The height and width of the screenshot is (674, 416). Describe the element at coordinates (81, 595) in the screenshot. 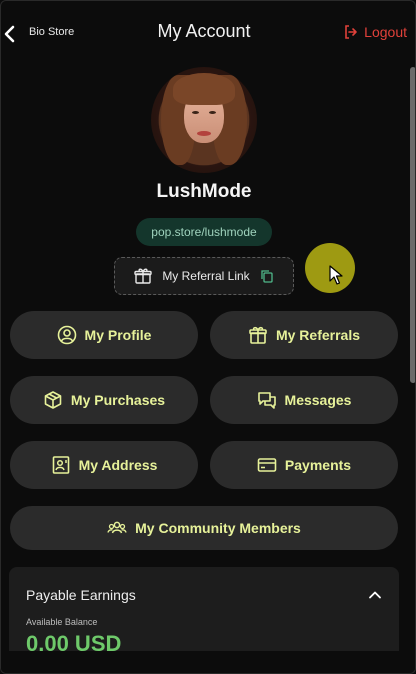

I see `earnings-title: Payable Earnings` at that location.